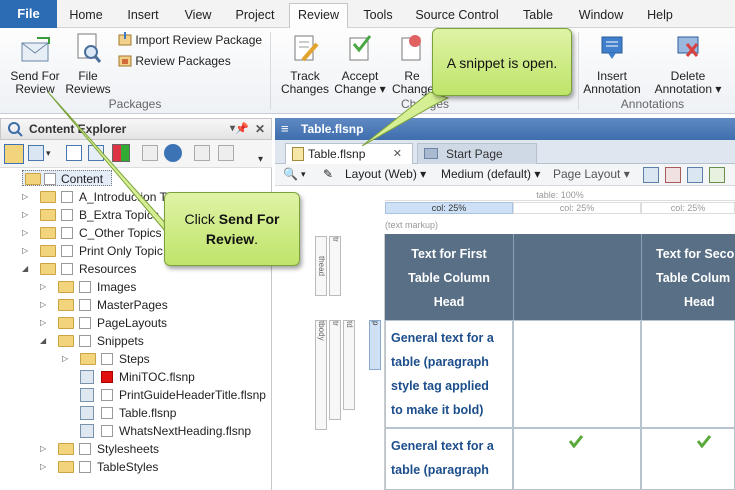 This screenshot has height=490, width=735. I want to click on accept-change-button: Accept Change ▾, so click(360, 64).